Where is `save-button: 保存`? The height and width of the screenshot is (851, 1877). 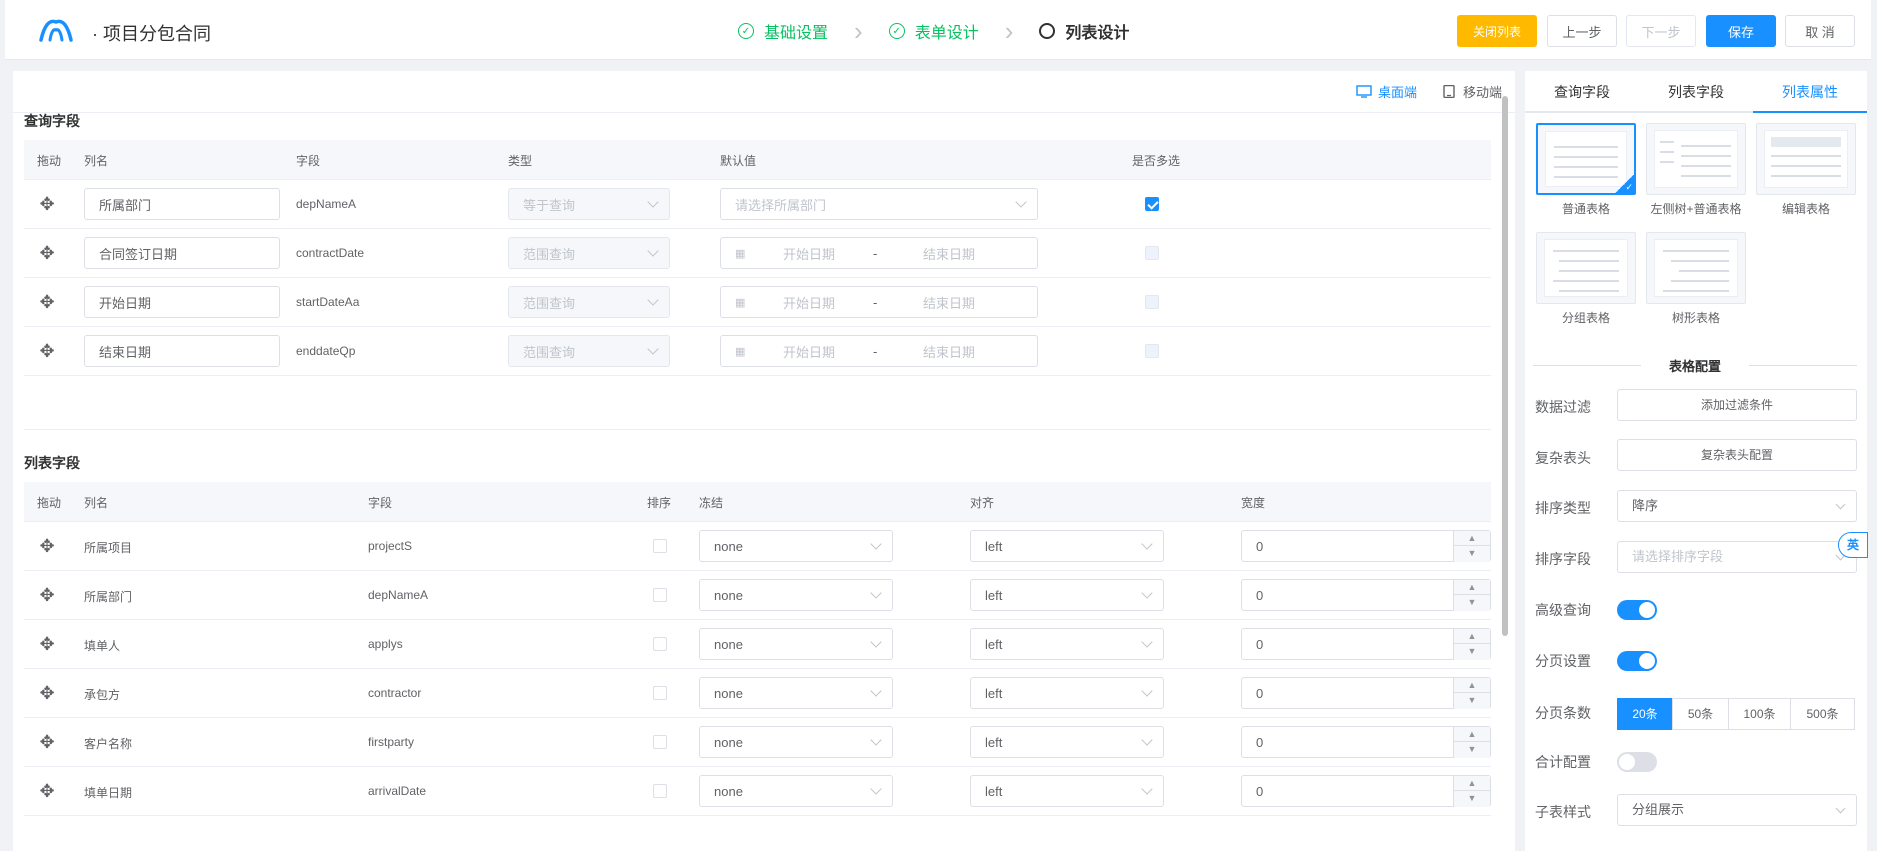 save-button: 保存 is located at coordinates (1741, 31).